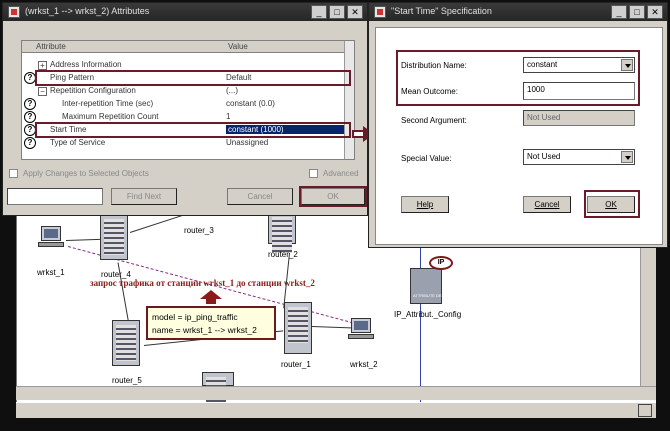  Describe the element at coordinates (313, 173) in the screenshot. I see `advanced-checkbox` at that location.